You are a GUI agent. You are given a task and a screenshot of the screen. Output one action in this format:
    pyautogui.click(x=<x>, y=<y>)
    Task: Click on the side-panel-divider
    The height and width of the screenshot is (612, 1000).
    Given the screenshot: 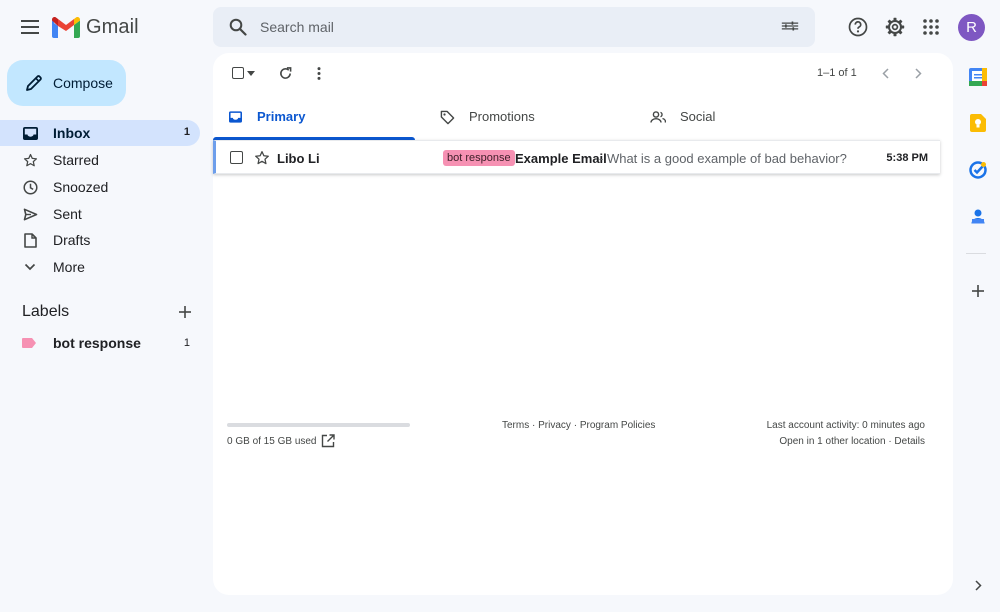 What is the action you would take?
    pyautogui.click(x=976, y=253)
    